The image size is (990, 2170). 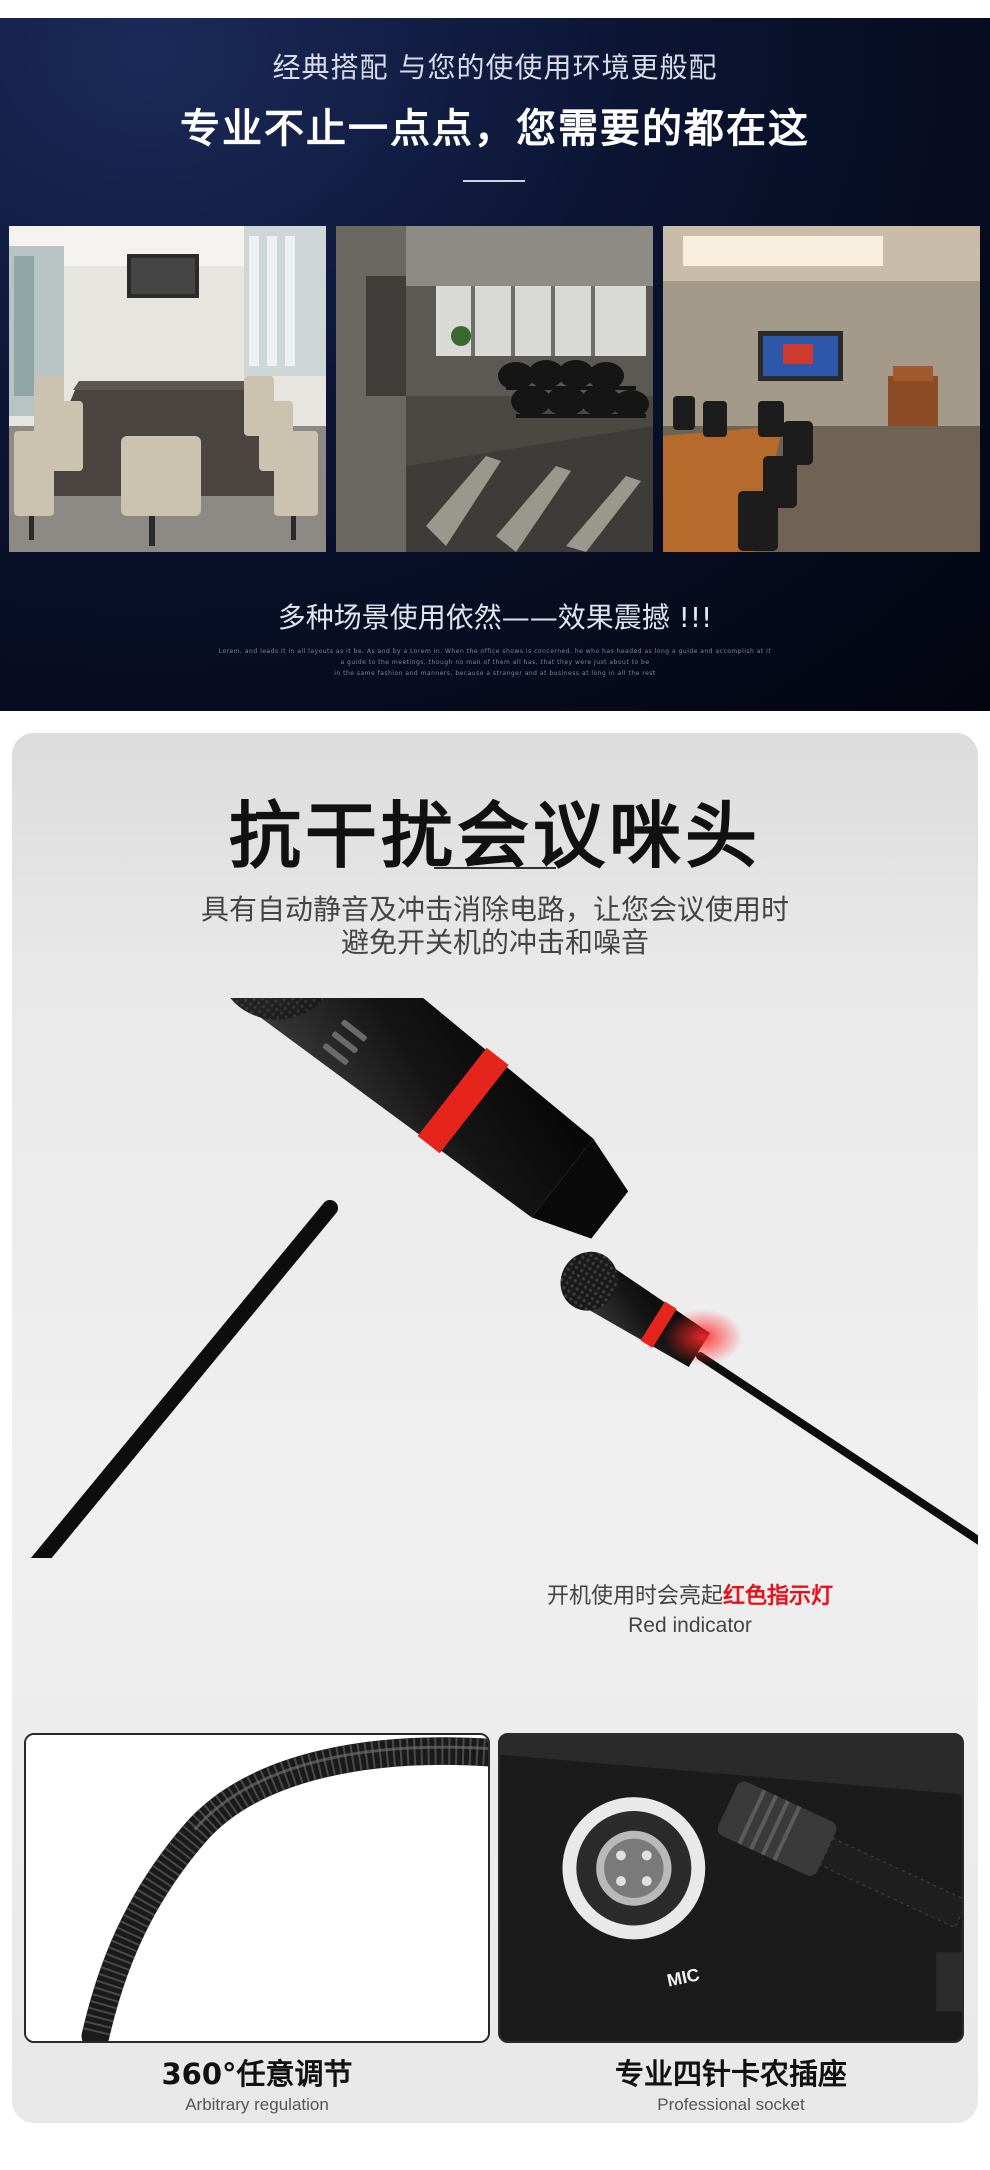 What do you see at coordinates (257, 2104) in the screenshot?
I see `feature-rotation-subtitle: Arbitrary regulation` at bounding box center [257, 2104].